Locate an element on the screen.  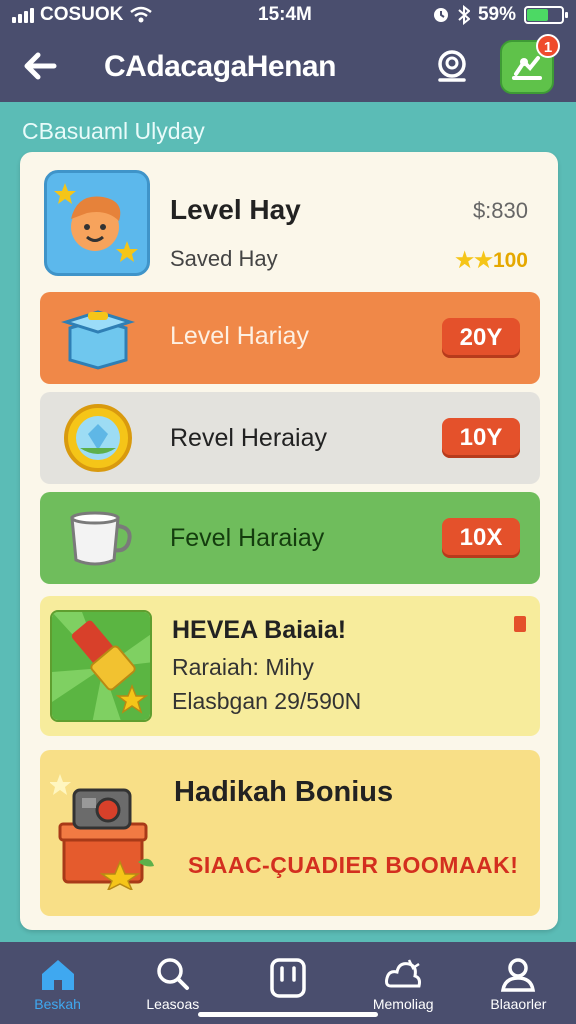
promo-title: HEVEA Baiaia! is located at coordinates (259, 630).